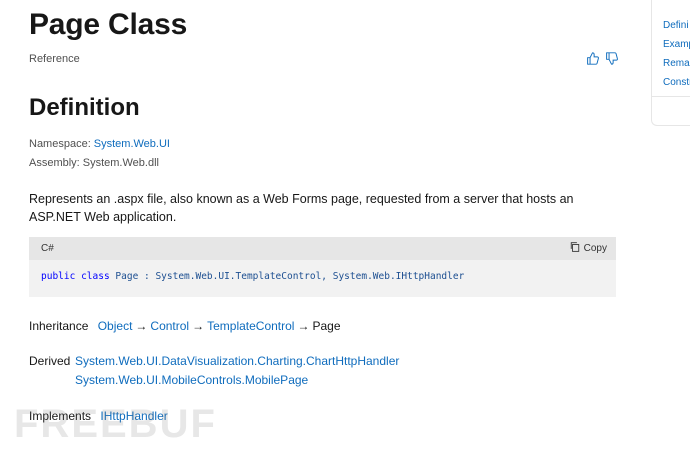 The width and height of the screenshot is (690, 453). Describe the element at coordinates (95, 276) in the screenshot. I see `code-keyword-class: class` at that location.